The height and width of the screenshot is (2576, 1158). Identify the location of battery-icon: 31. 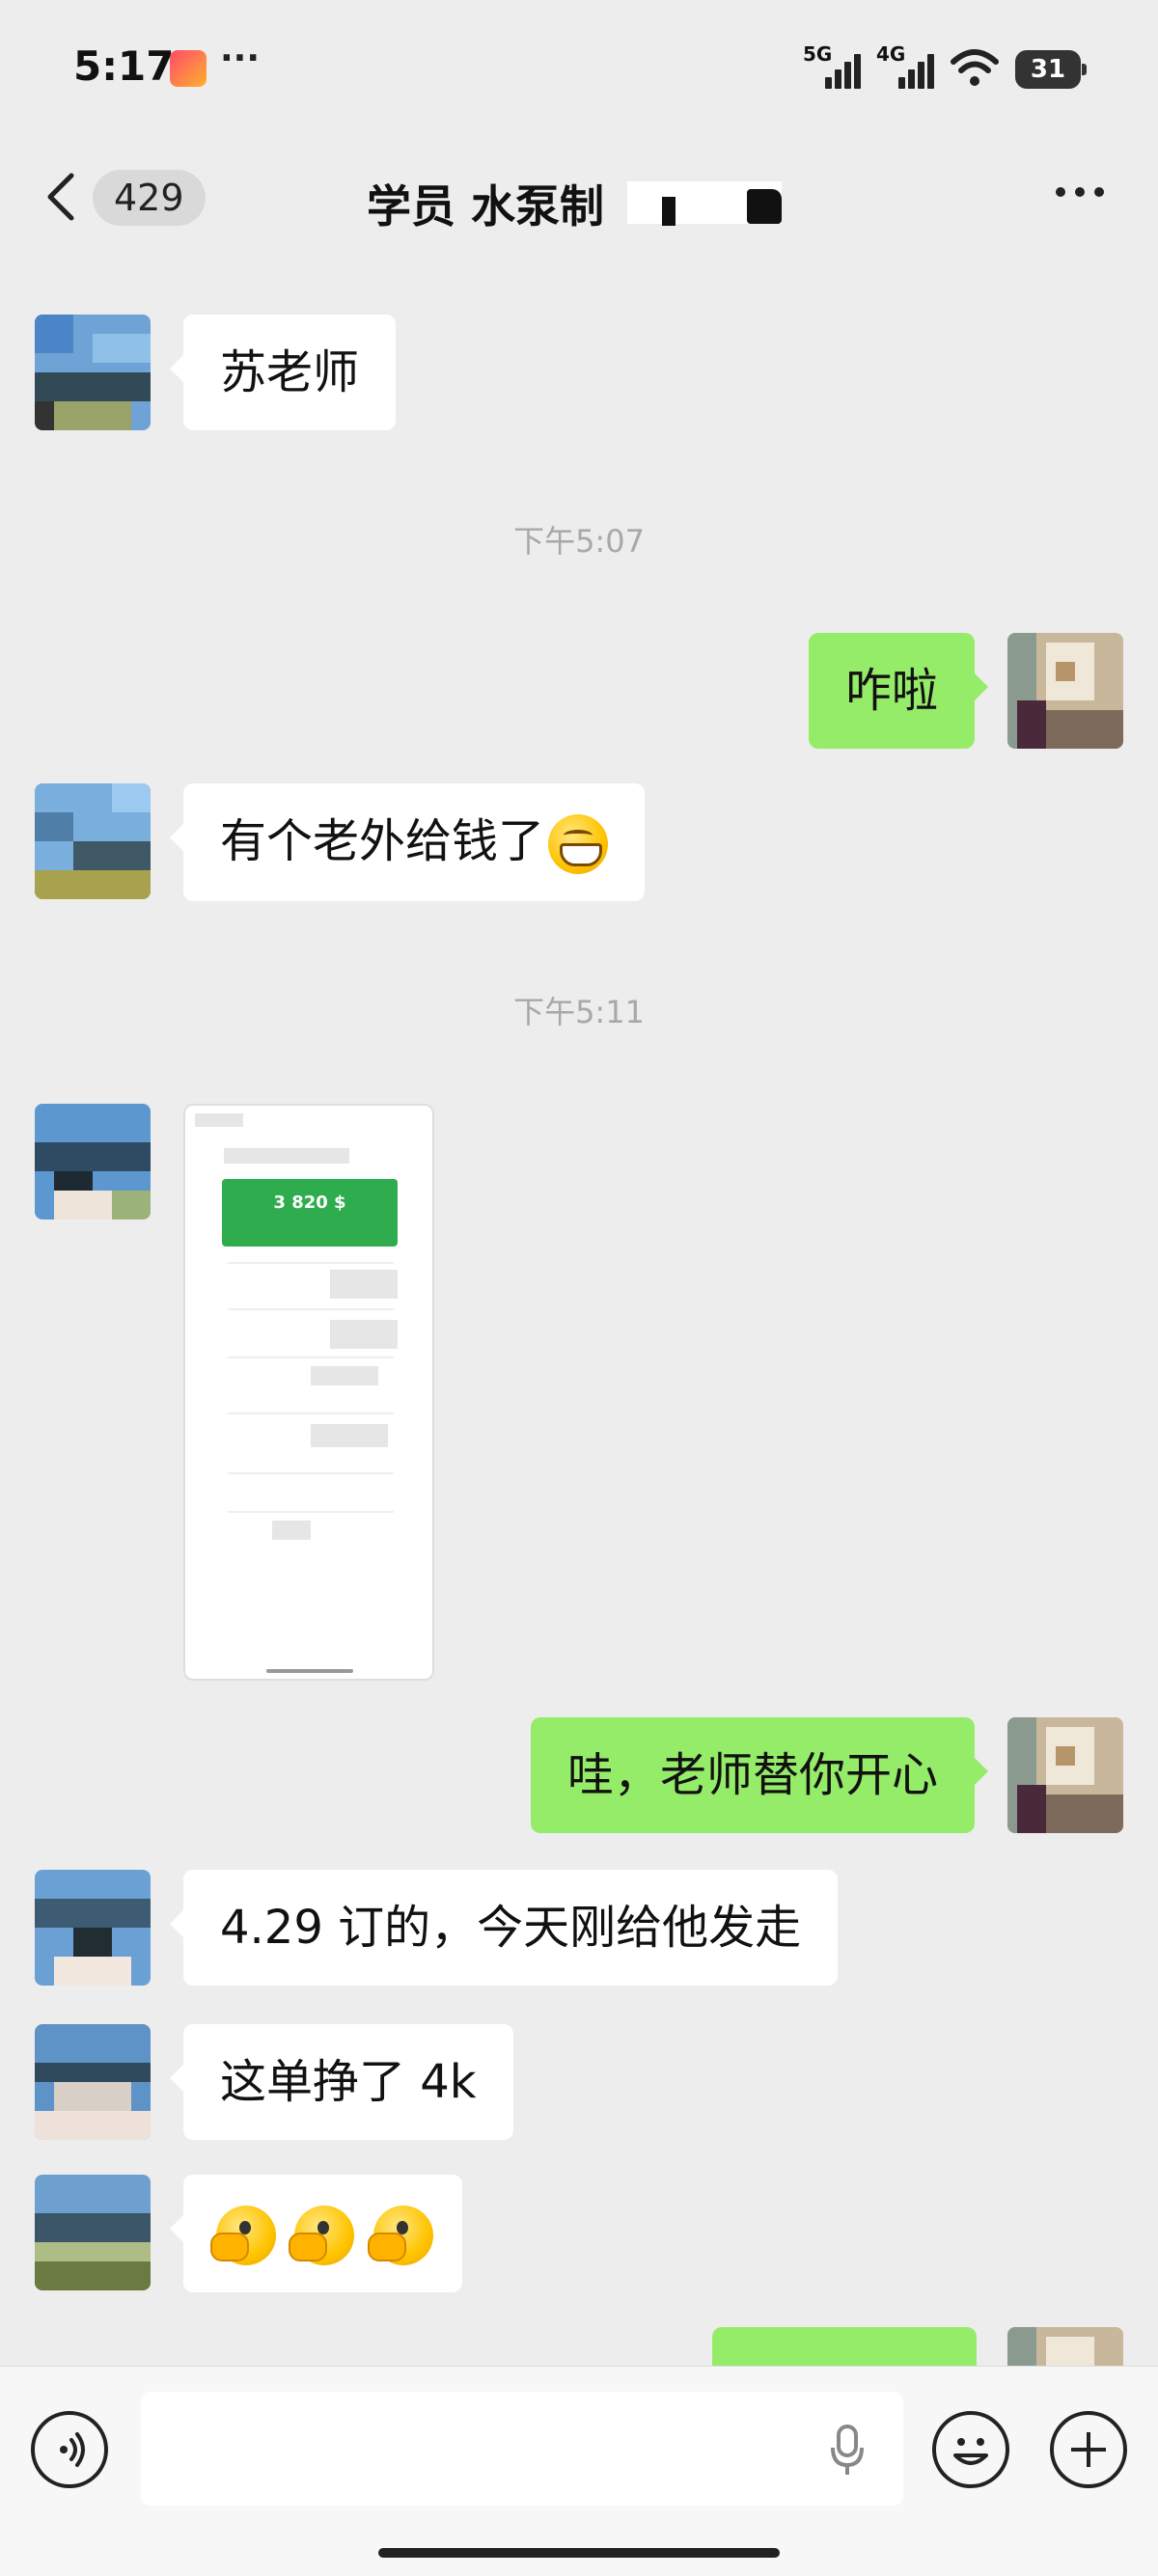
(1051, 69).